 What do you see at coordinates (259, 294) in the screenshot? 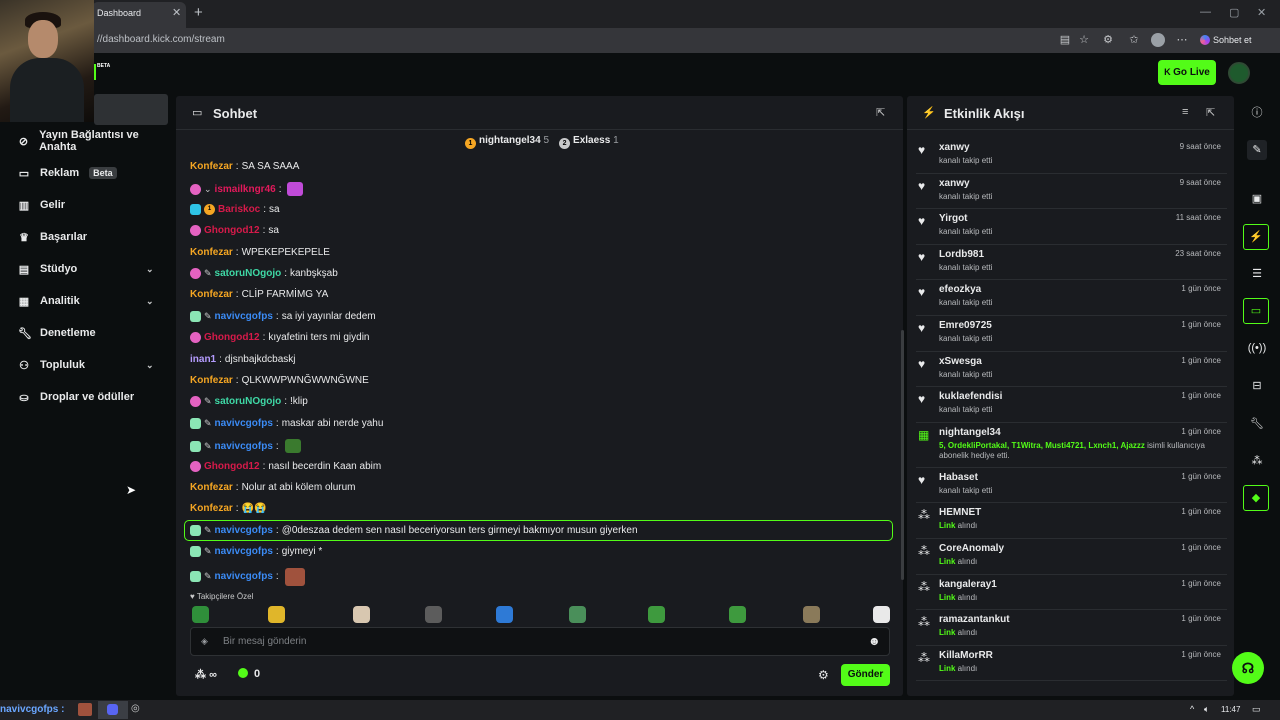
I see `chat-message: Konfezar: CLİP FARMİMG YA` at bounding box center [259, 294].